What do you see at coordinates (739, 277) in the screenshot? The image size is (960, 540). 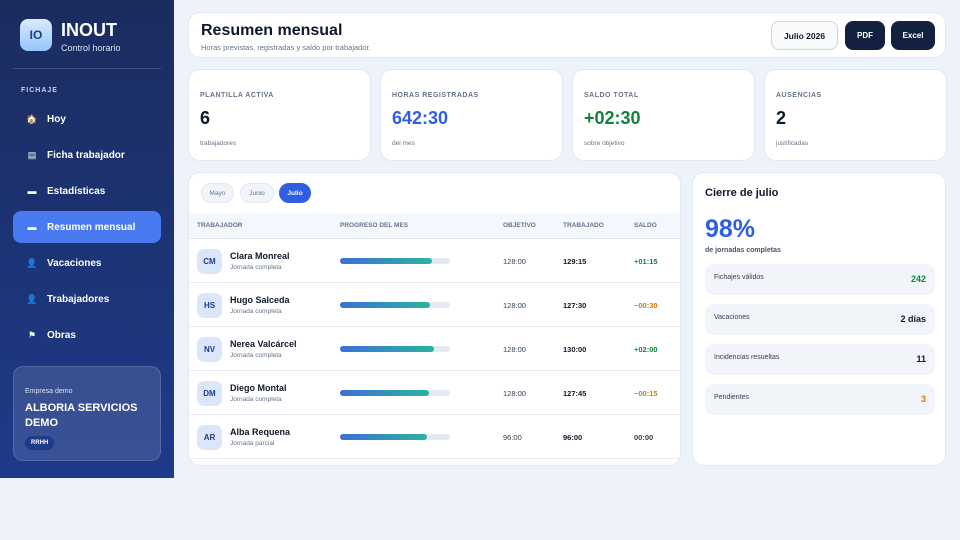 I see `stat-label: Fichajes válidos` at bounding box center [739, 277].